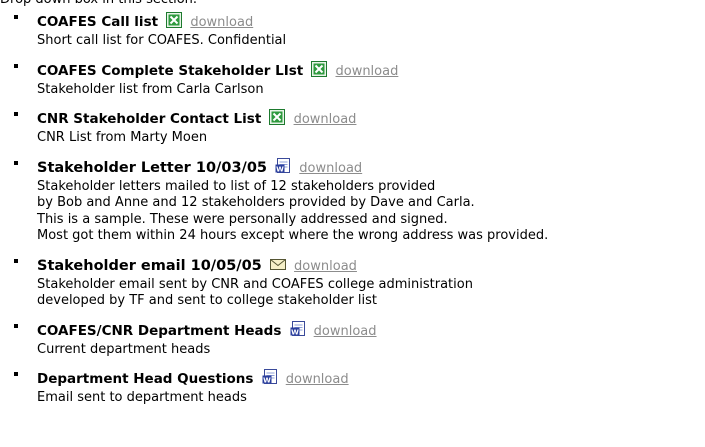 Image resolution: width=705 pixels, height=447 pixels. Describe the element at coordinates (98, 22) in the screenshot. I see `file-title: COAFES Call list` at that location.